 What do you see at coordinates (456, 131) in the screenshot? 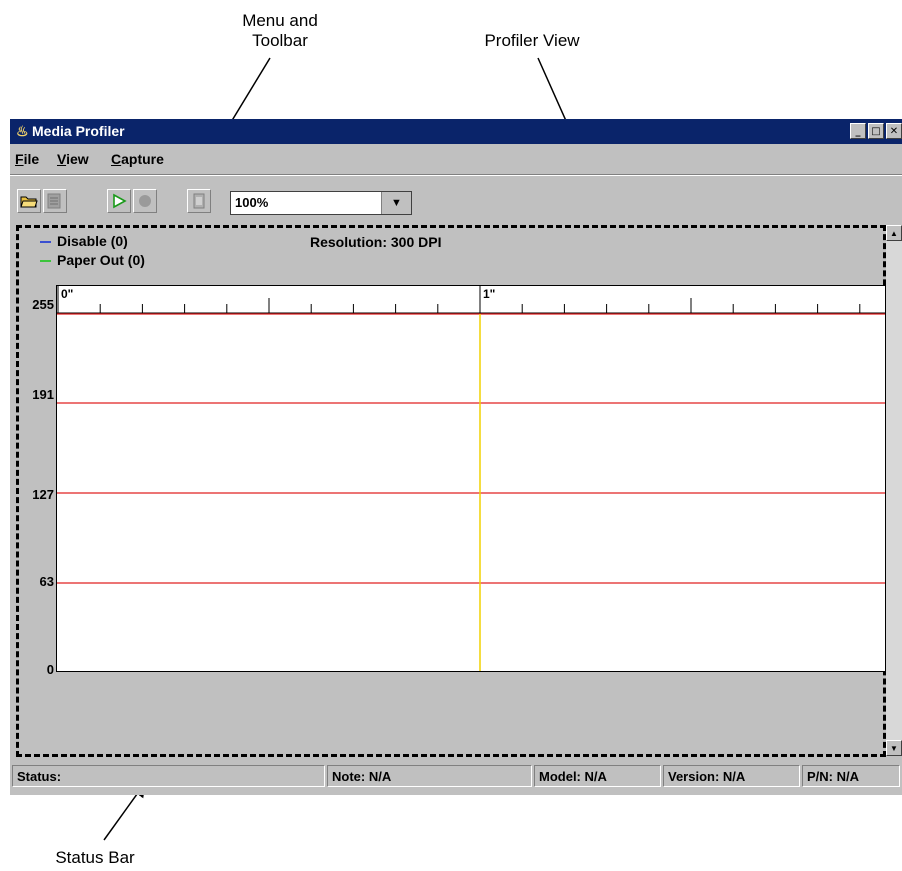
I see `title-bar: ♨ Media Profiler _ □ ✕` at bounding box center [456, 131].